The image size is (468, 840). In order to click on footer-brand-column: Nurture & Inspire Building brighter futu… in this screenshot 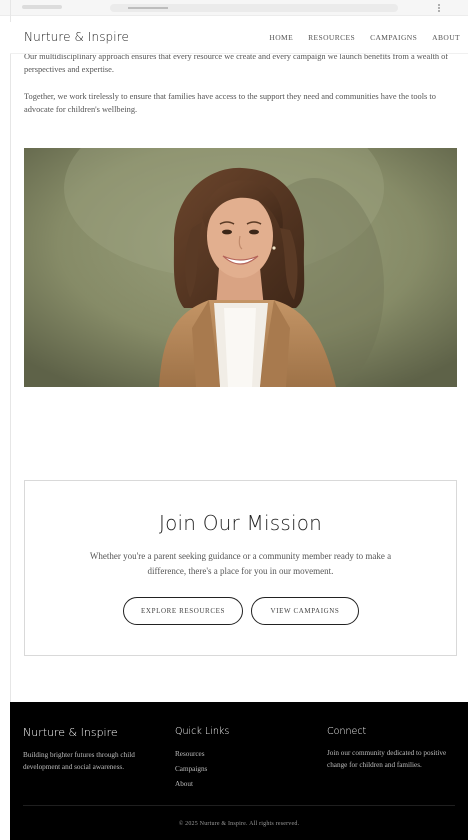, I will do `click(93, 749)`.